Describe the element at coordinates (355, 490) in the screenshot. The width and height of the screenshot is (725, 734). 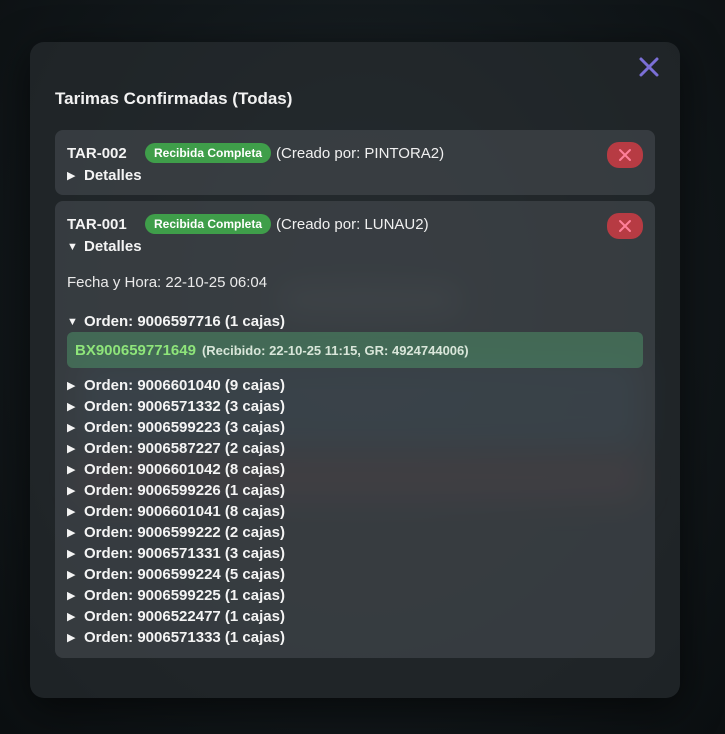
I see `order-toggle: ▶ Orden: 9006599226 (1 cajas)` at that location.